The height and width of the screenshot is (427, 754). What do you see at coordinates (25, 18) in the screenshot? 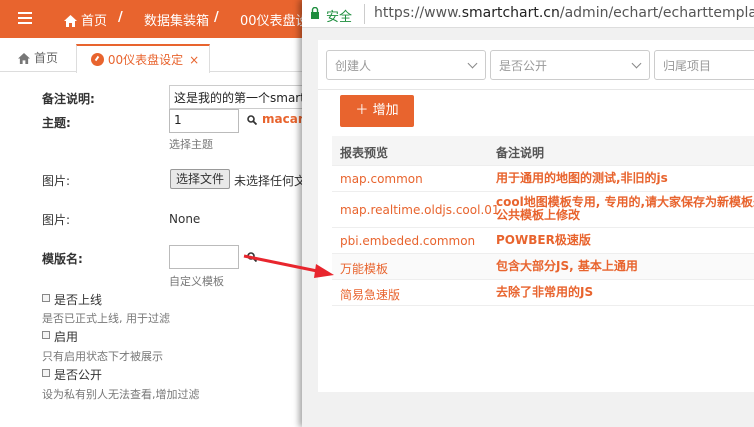
I see `hamburger-menu-icon` at bounding box center [25, 18].